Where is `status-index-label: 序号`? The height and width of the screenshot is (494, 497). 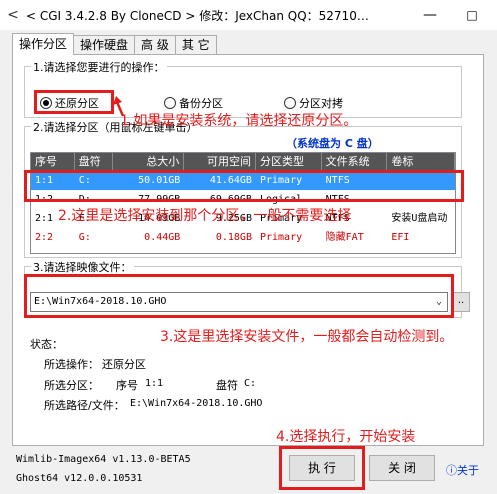 status-index-label: 序号 is located at coordinates (127, 385).